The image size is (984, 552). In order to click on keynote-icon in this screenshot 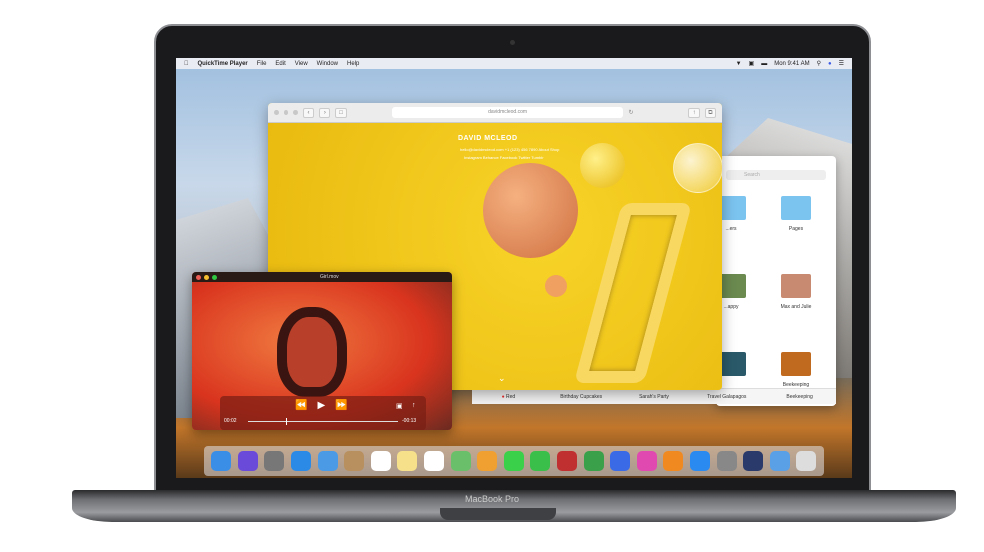, I will do `click(620, 461)`.